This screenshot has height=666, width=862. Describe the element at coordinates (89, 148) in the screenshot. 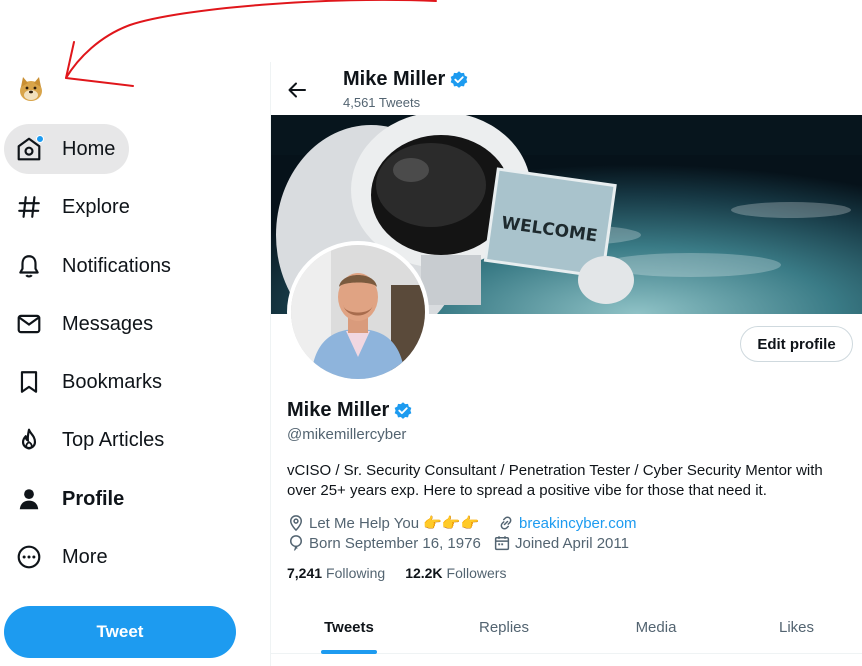

I see `sidebar-item-label: Home` at that location.